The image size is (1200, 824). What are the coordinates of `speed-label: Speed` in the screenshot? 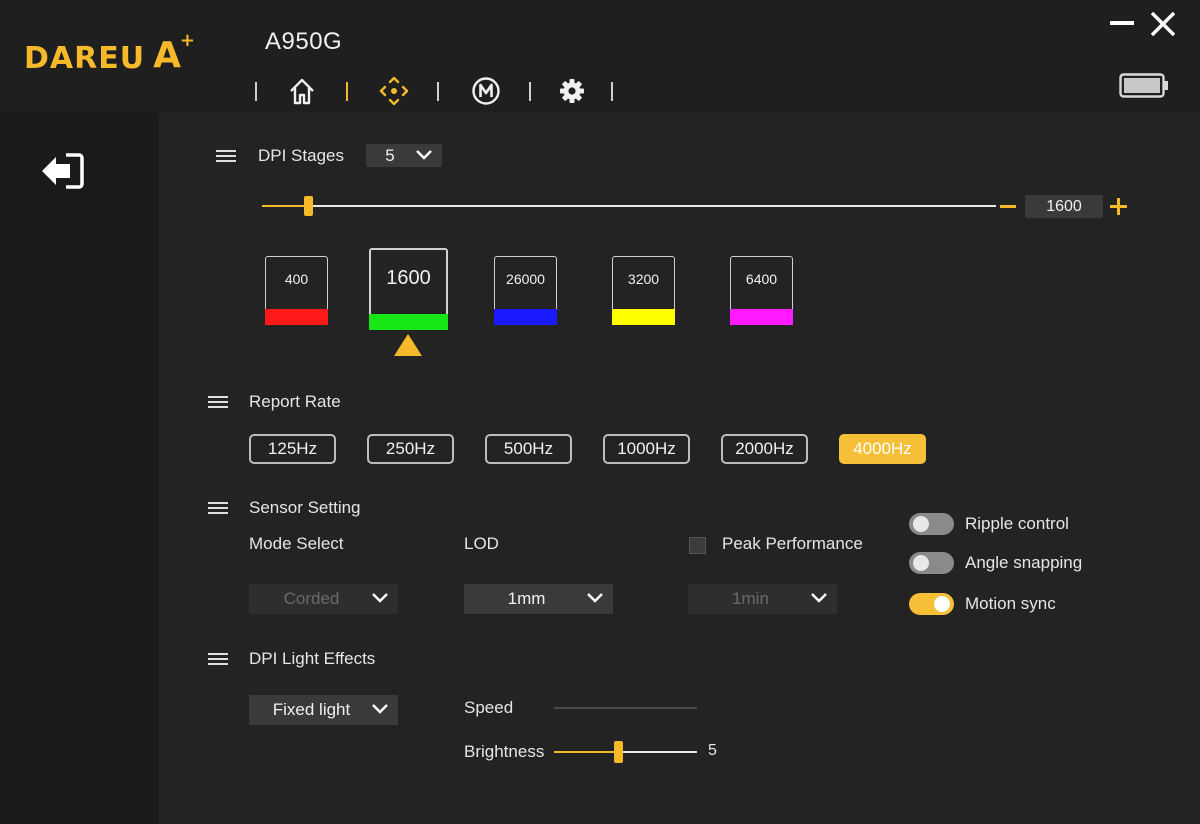 It's located at (489, 707).